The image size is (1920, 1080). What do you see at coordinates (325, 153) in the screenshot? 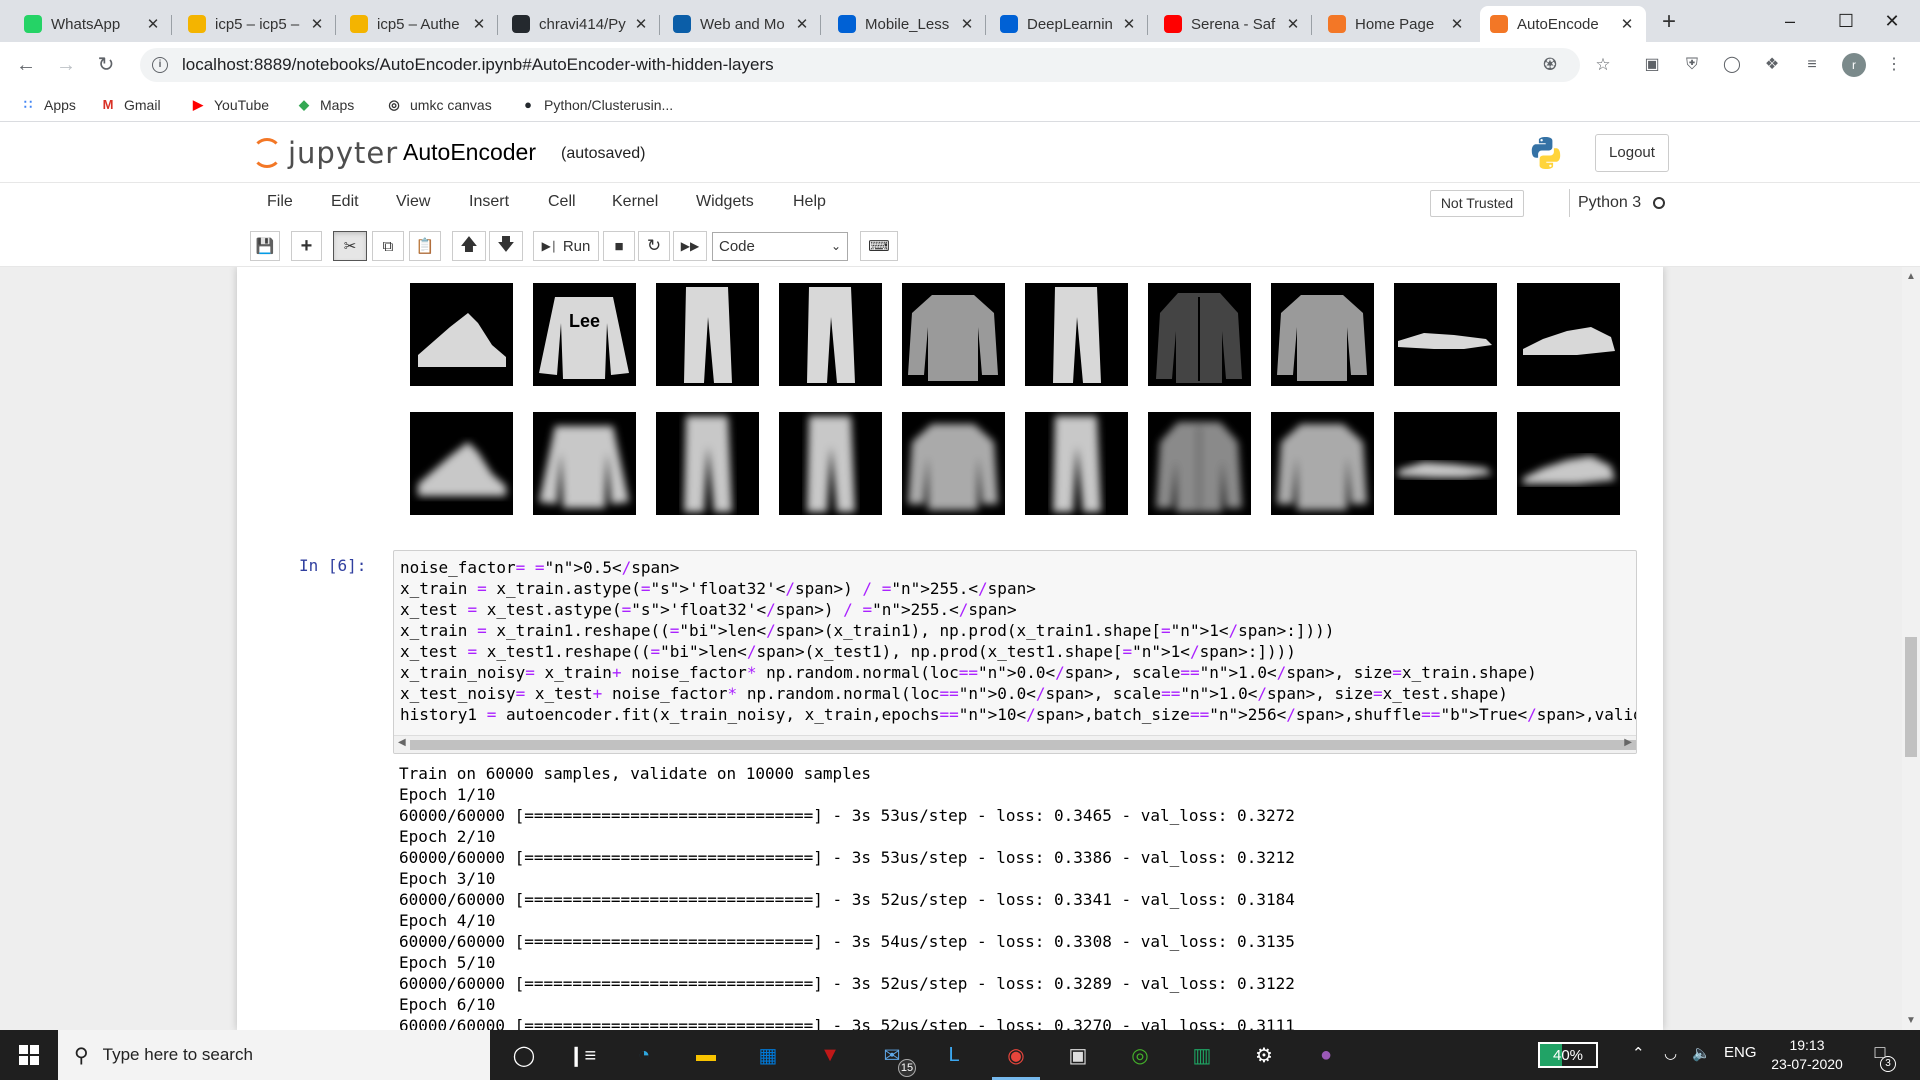
I see `jupyter-logo: jupyter` at bounding box center [325, 153].